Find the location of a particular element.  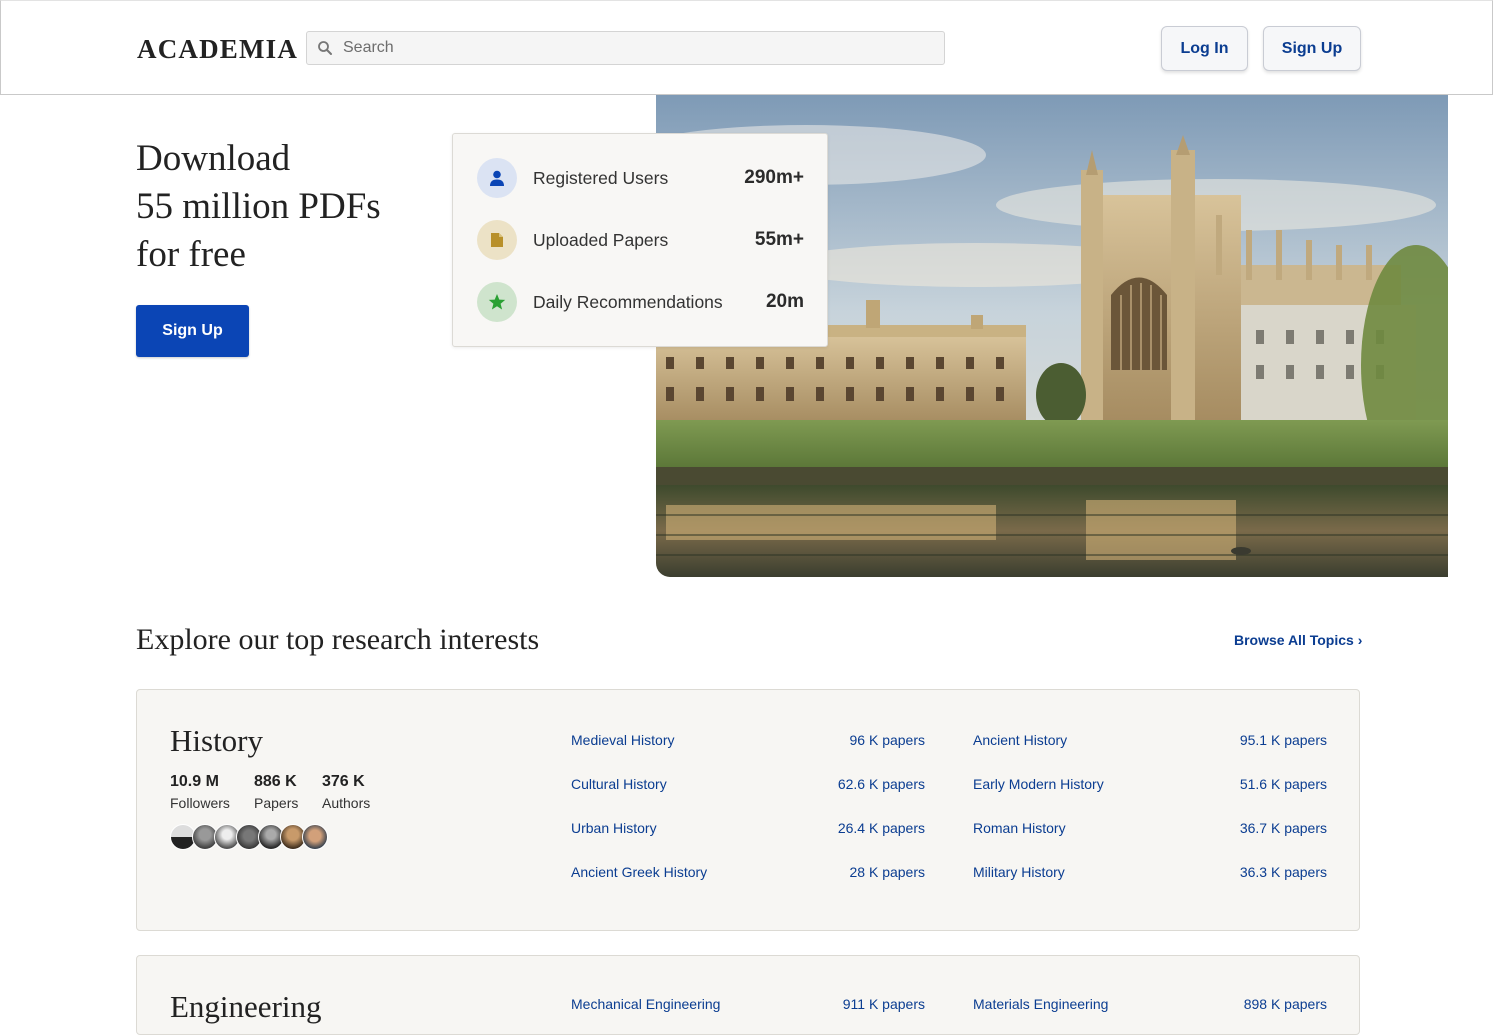

person-icon-circle is located at coordinates (497, 178).